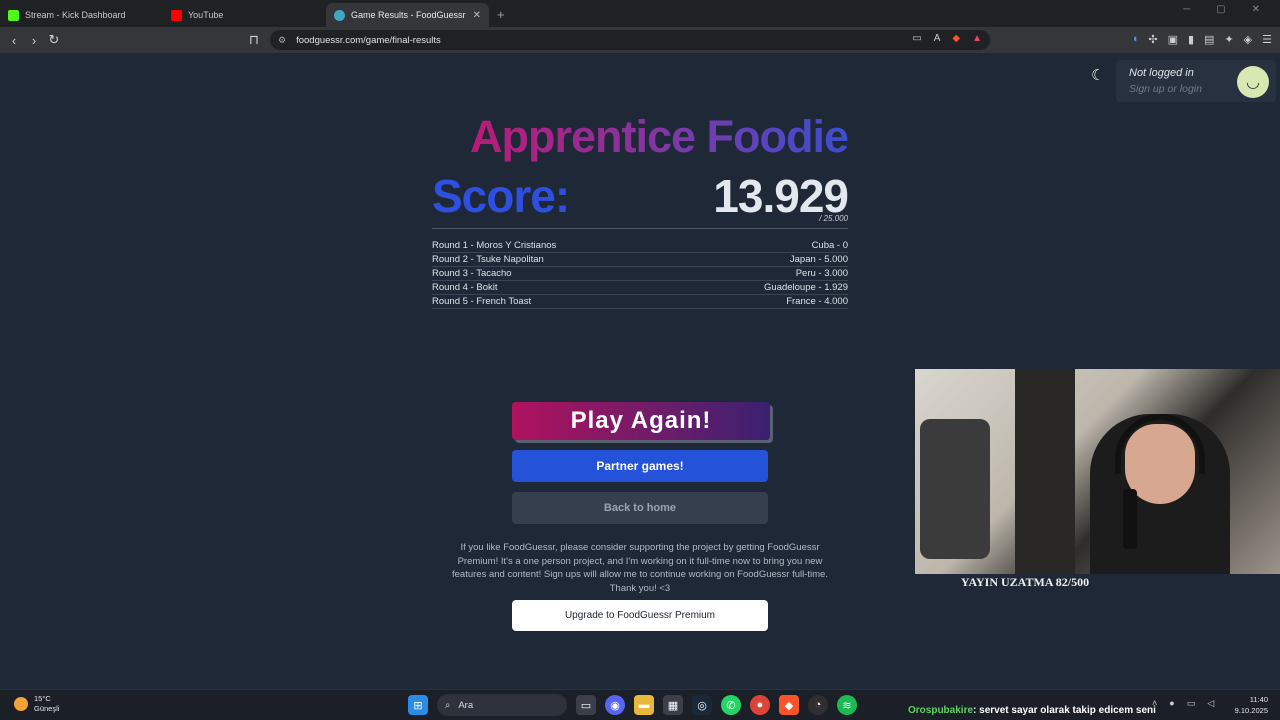 The height and width of the screenshot is (720, 1280). I want to click on gaming-chair, so click(955, 489).